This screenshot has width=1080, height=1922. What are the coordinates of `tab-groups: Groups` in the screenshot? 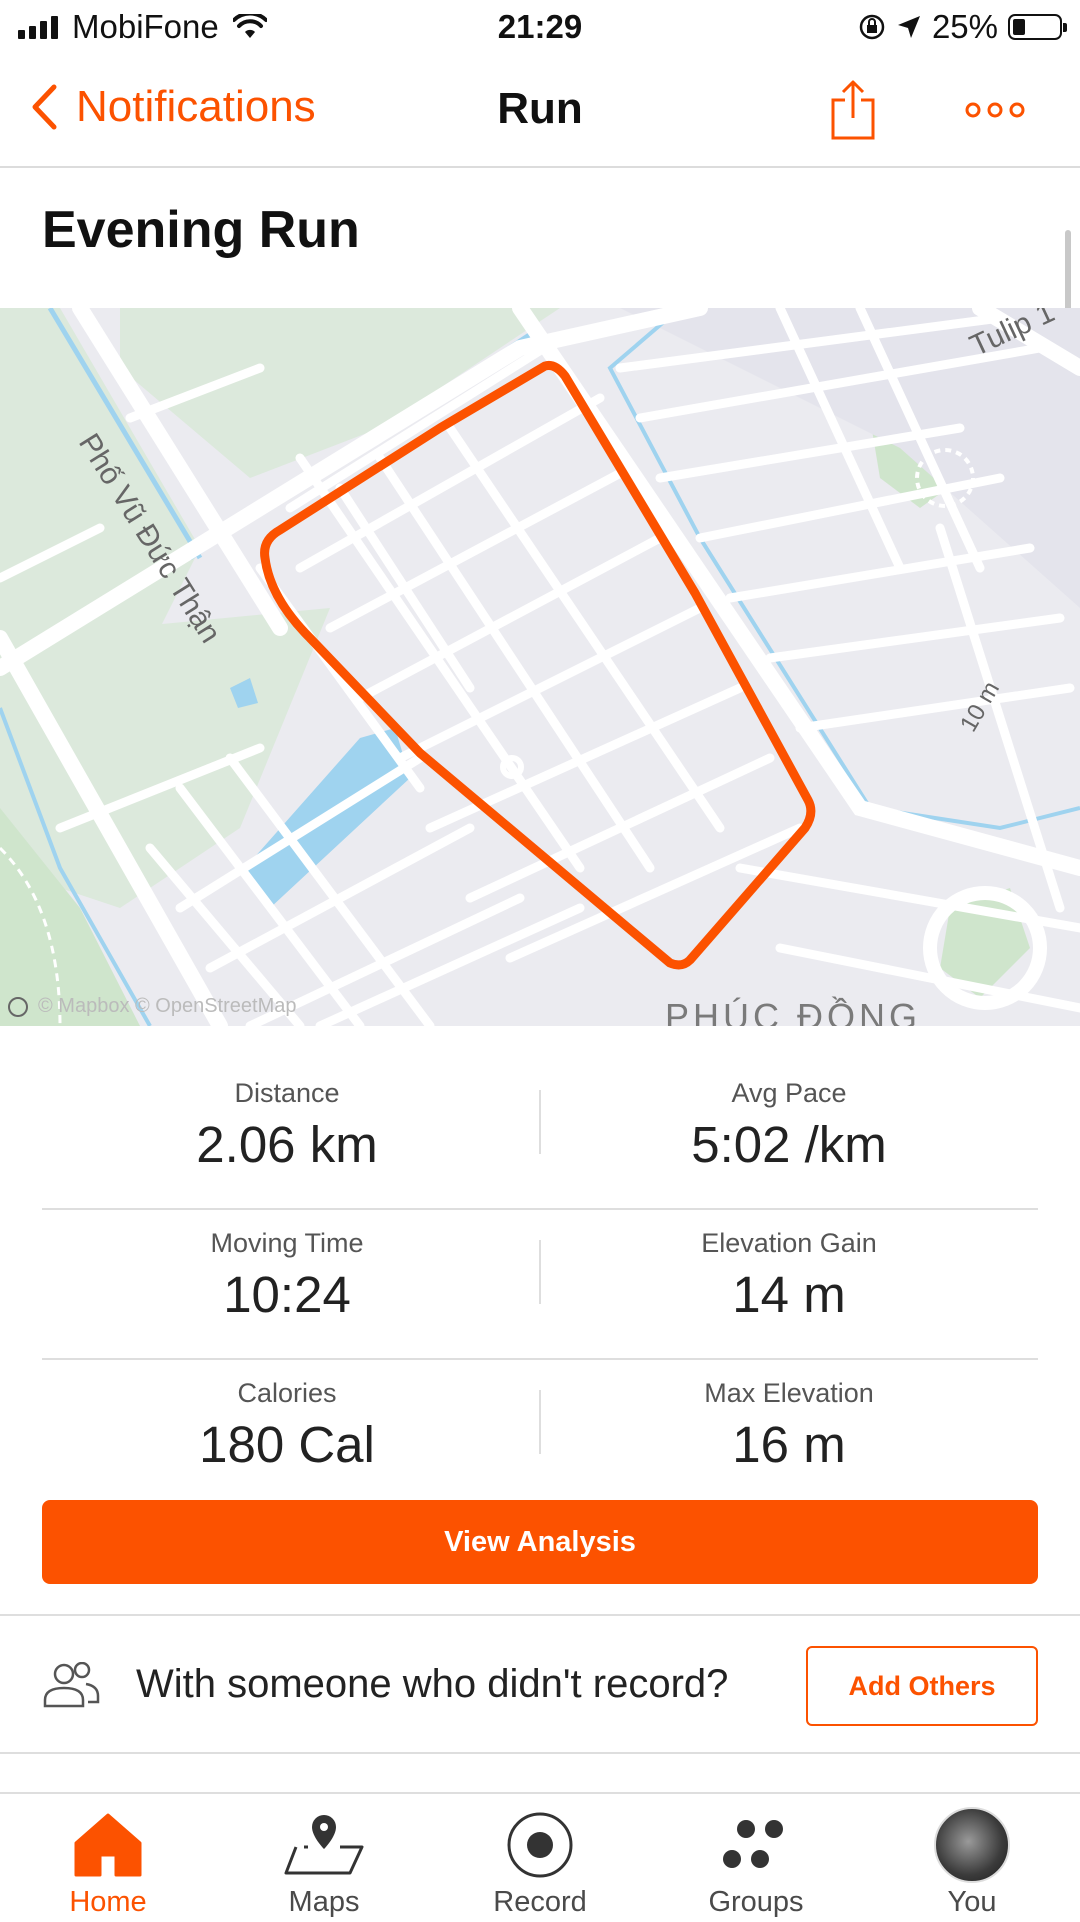 It's located at (756, 1858).